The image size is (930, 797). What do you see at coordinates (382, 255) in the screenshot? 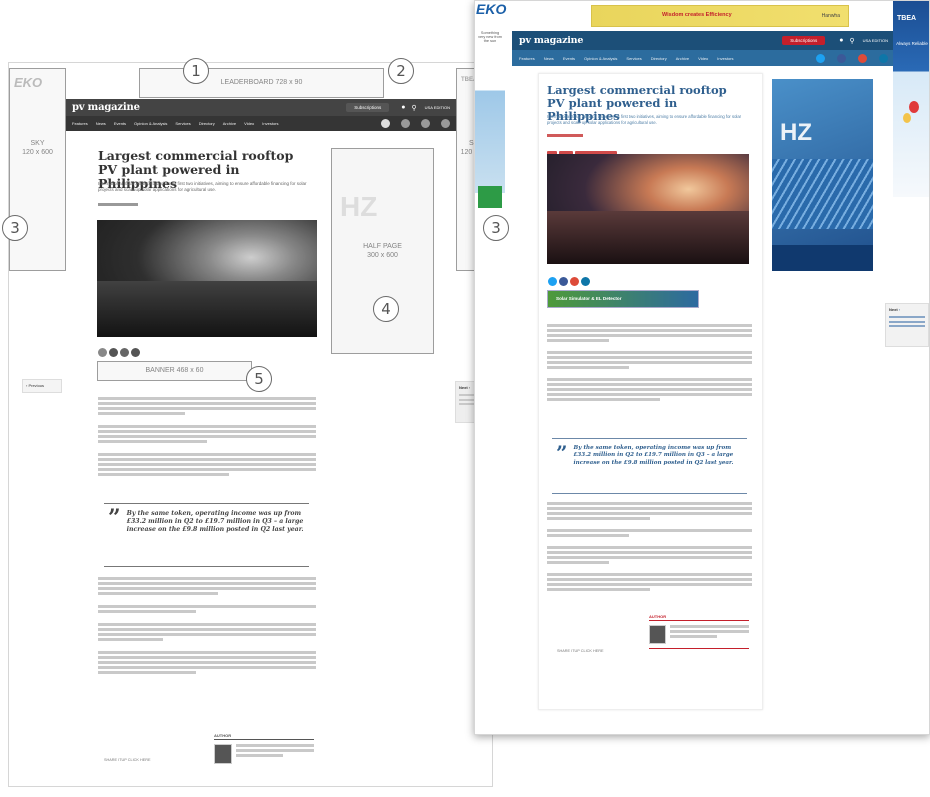
I see `half-page-size: 300 x 600` at bounding box center [382, 255].